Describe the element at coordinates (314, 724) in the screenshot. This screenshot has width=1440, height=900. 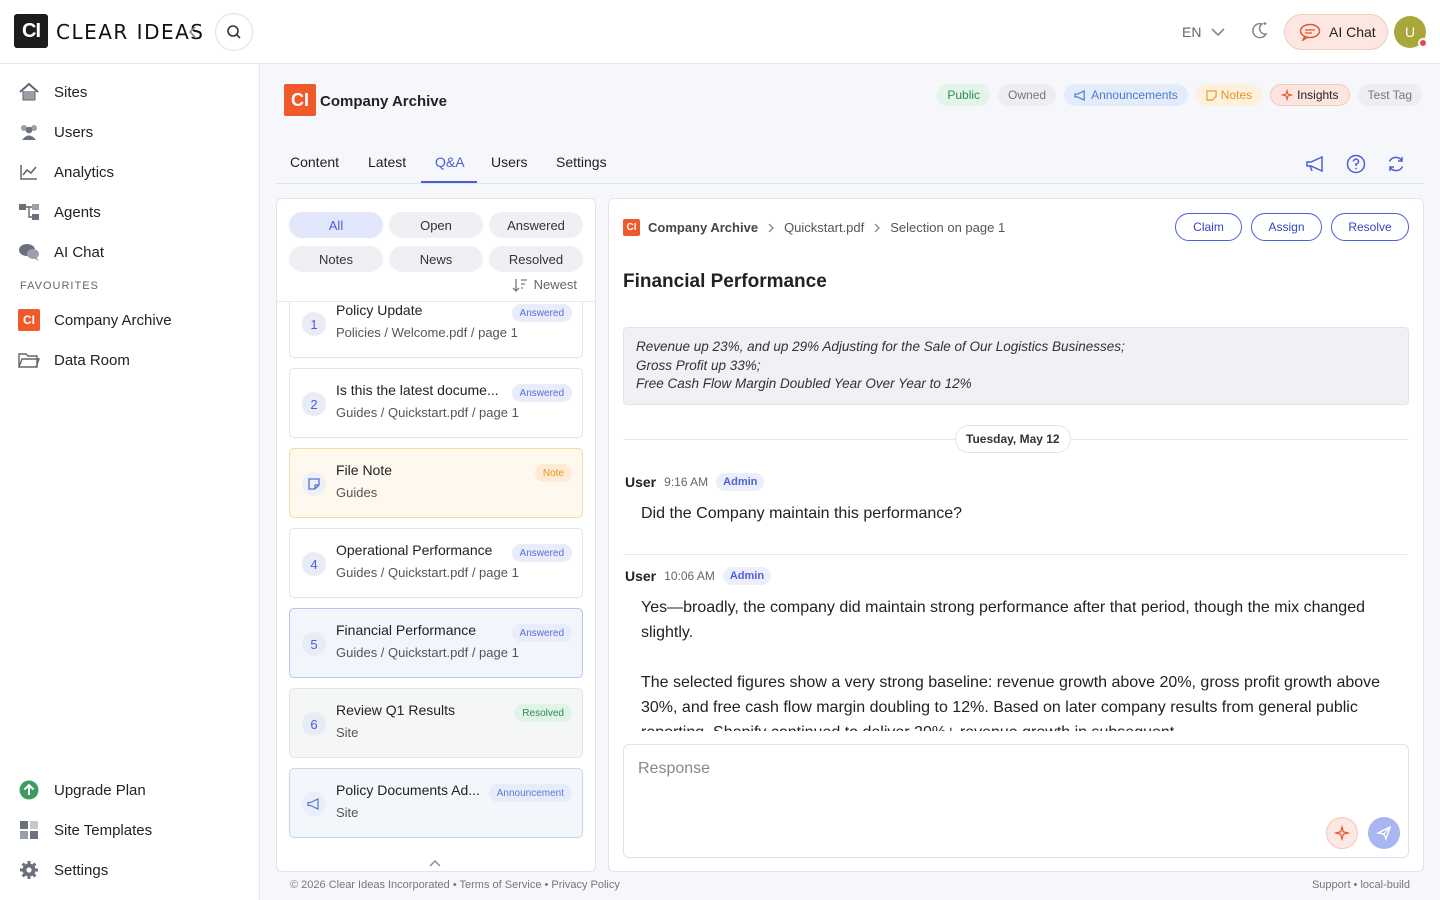
I see `question-number: 6` at that location.